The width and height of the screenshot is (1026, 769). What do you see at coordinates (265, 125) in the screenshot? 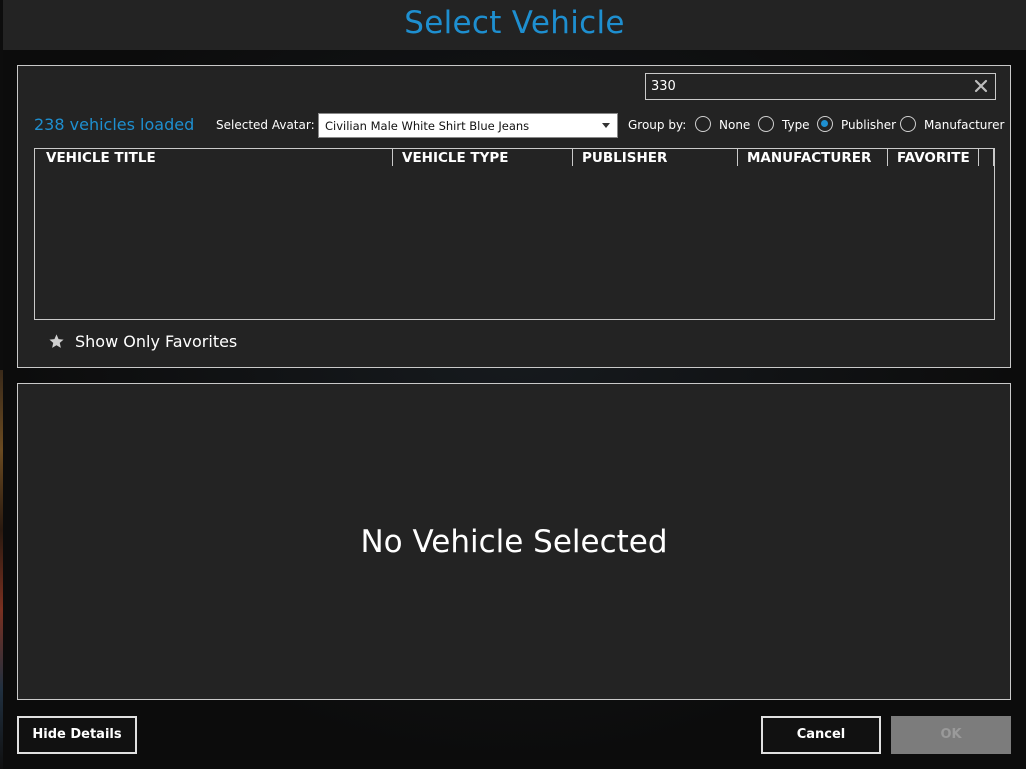
I see `avatar-label: Selected Avatar:` at bounding box center [265, 125].